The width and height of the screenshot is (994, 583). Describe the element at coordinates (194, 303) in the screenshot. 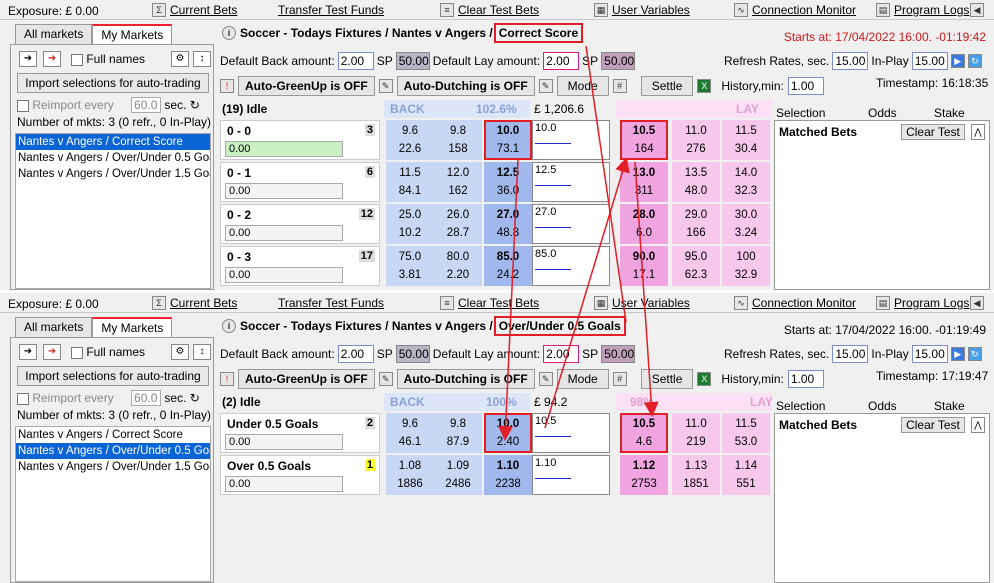

I see `current-bets-button: Σ Current Bets` at that location.